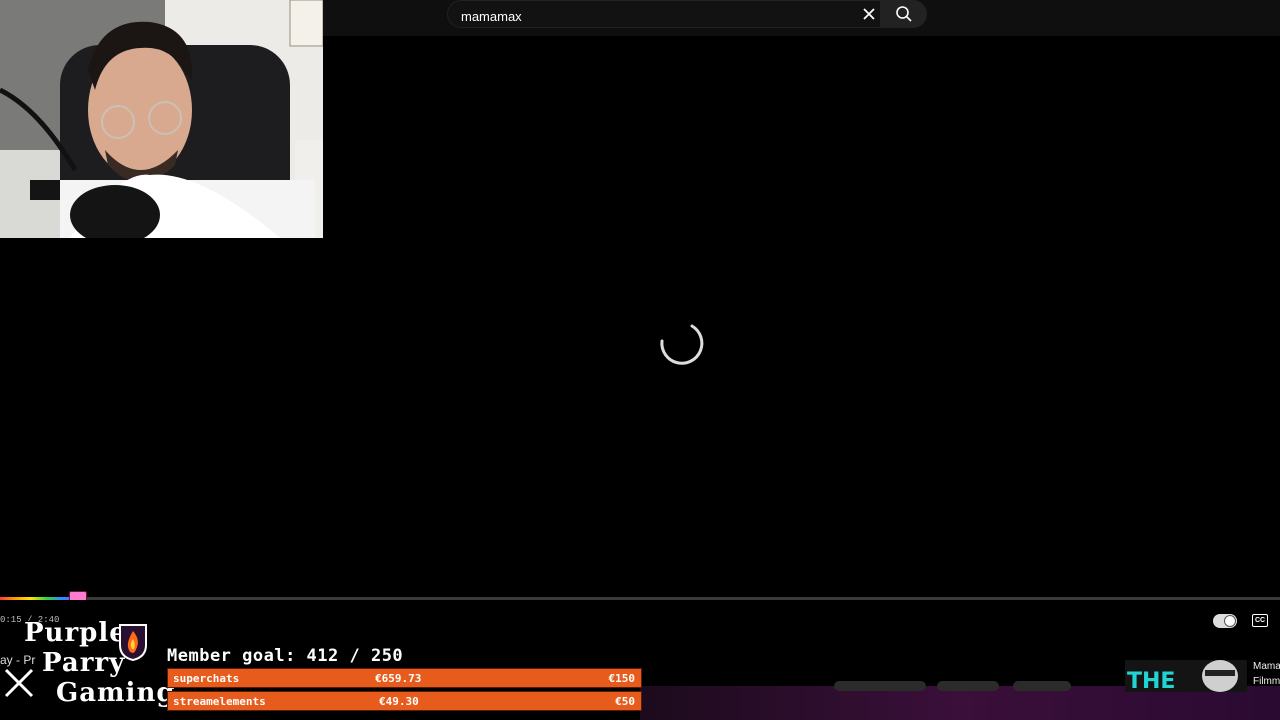  What do you see at coordinates (651, 16) in the screenshot?
I see `search-input` at bounding box center [651, 16].